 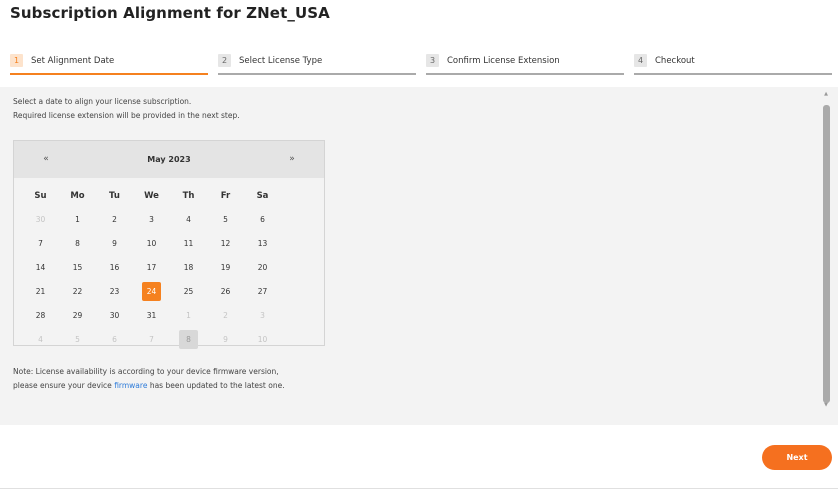 I want to click on page-title: Subscription Alignment for ZNet_USA, so click(x=170, y=13).